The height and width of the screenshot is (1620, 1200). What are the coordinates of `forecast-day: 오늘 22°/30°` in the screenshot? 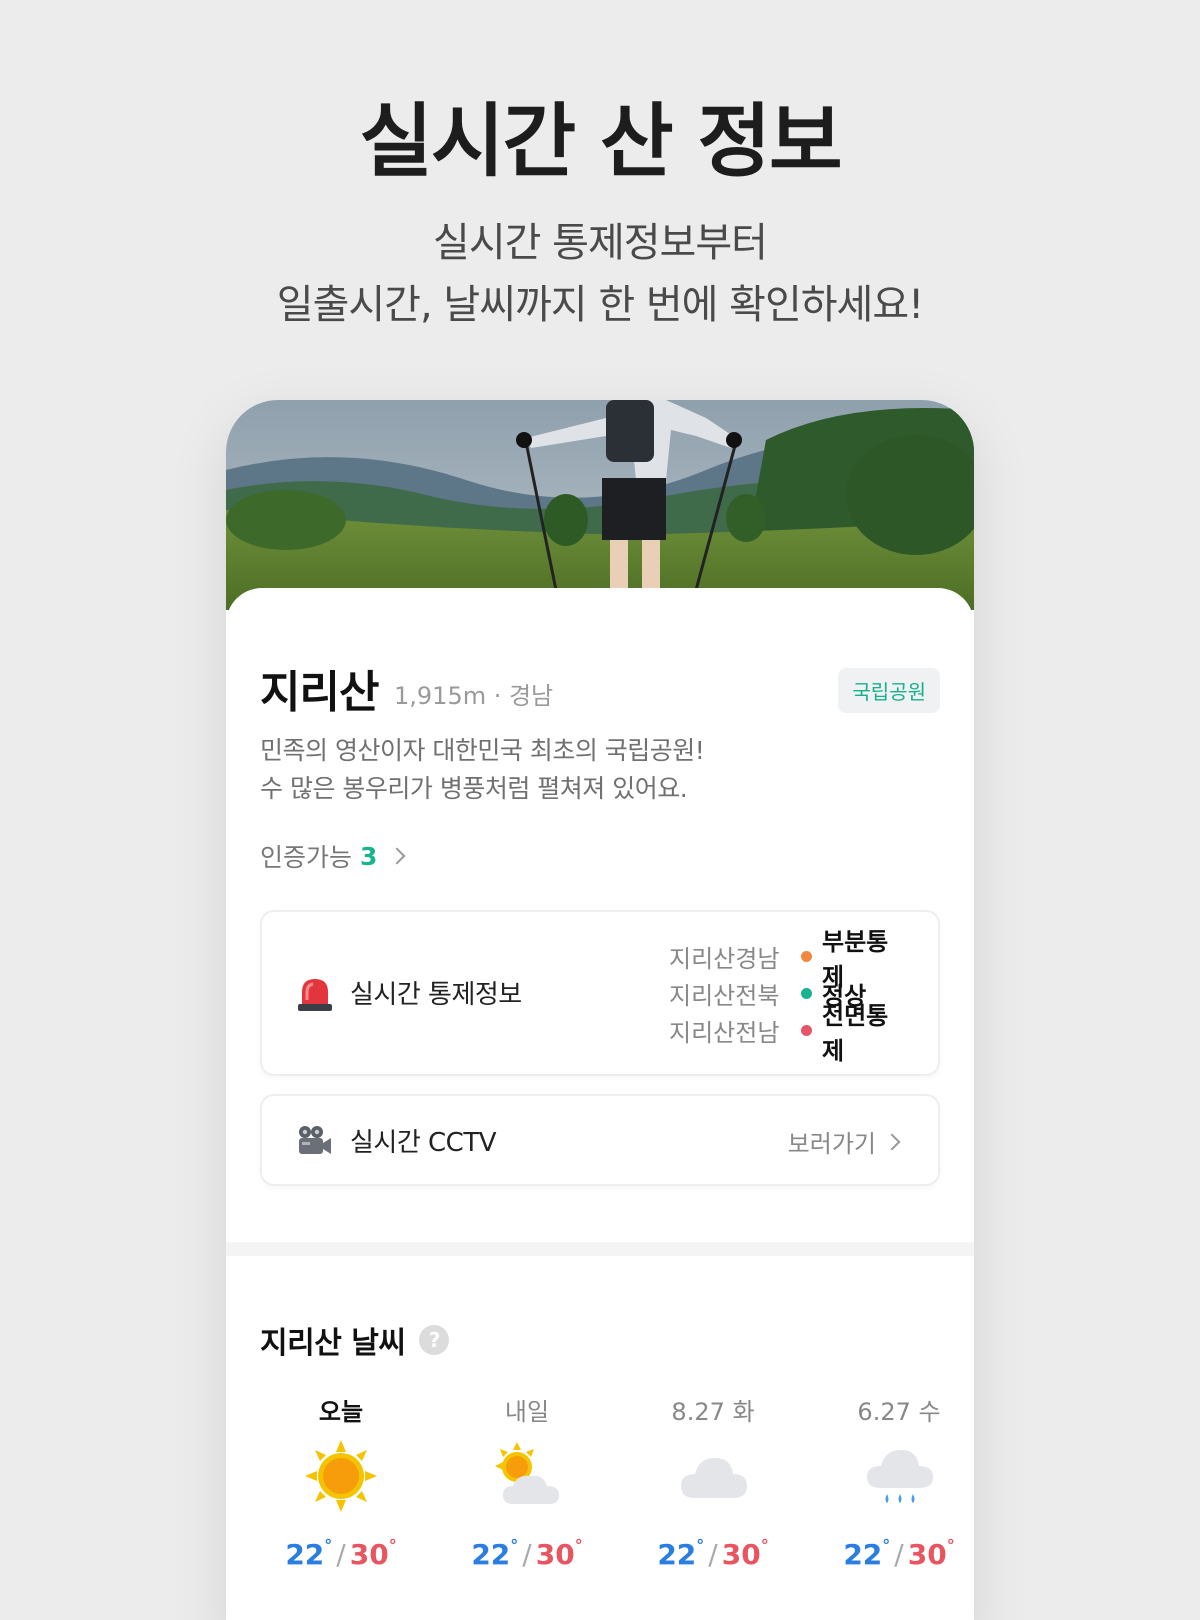 It's located at (341, 1481).